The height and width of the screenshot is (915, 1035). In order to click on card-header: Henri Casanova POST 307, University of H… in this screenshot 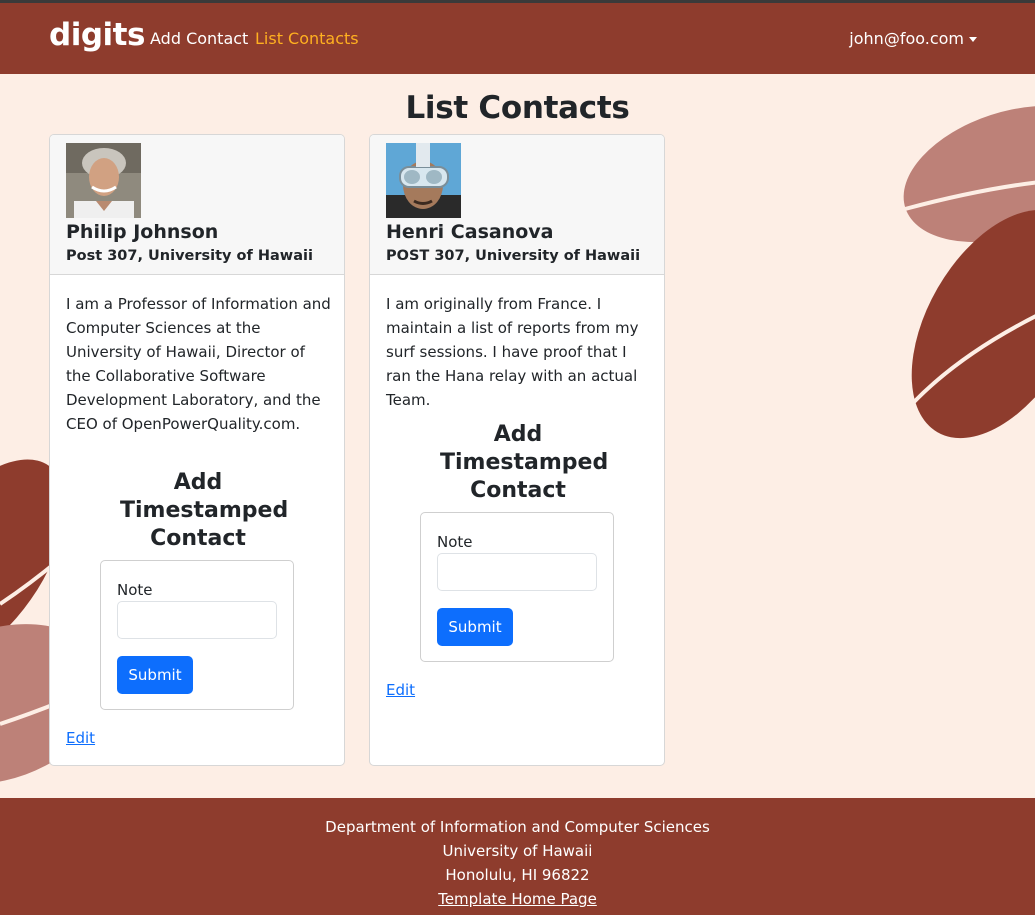, I will do `click(517, 205)`.